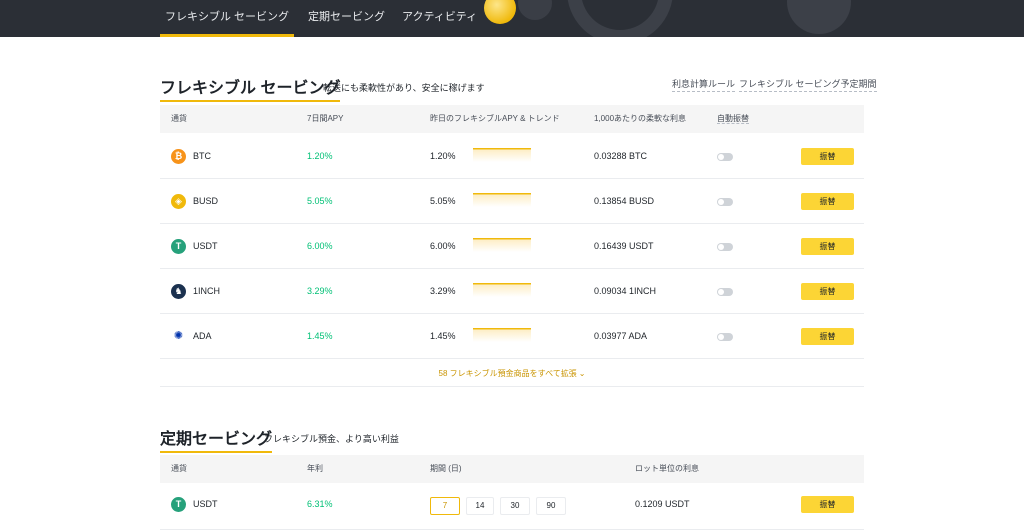 This screenshot has height=532, width=1024. What do you see at coordinates (320, 156) in the screenshot?
I see `apy-7day: 1.20%` at bounding box center [320, 156].